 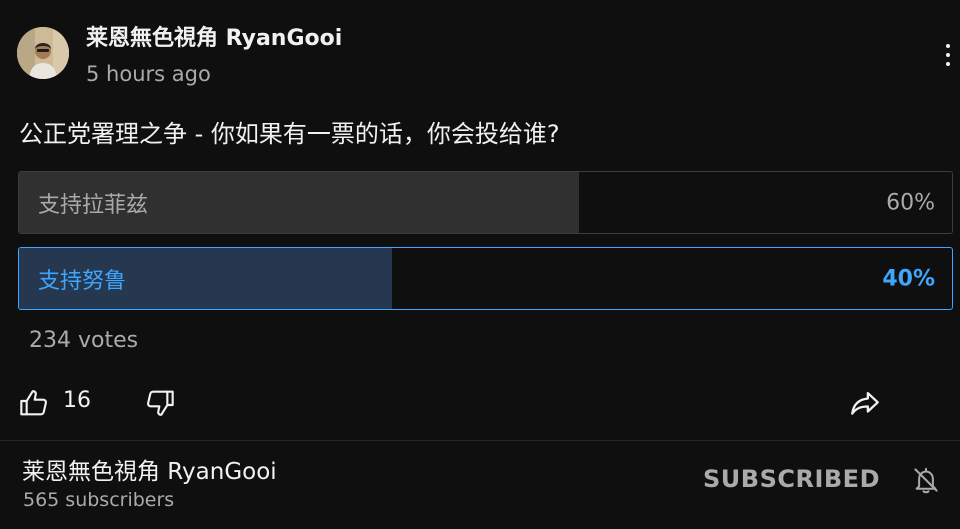 I want to click on subscriber-count: 565 subscribers, so click(x=99, y=500).